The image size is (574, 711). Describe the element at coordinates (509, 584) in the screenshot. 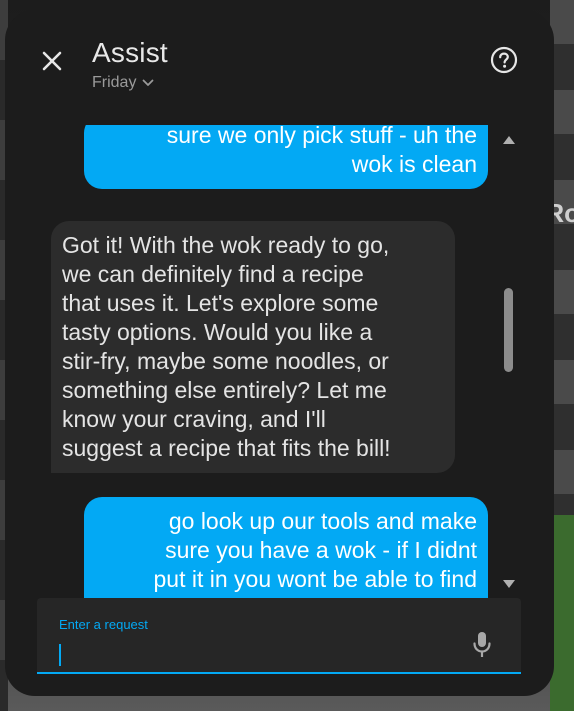

I see `scroll-down-arrow-icon` at that location.